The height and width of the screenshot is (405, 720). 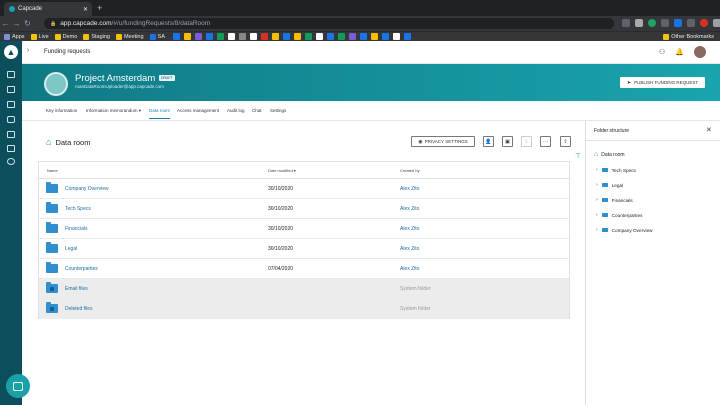 What do you see at coordinates (11, 161) in the screenshot?
I see `help-icon` at bounding box center [11, 161].